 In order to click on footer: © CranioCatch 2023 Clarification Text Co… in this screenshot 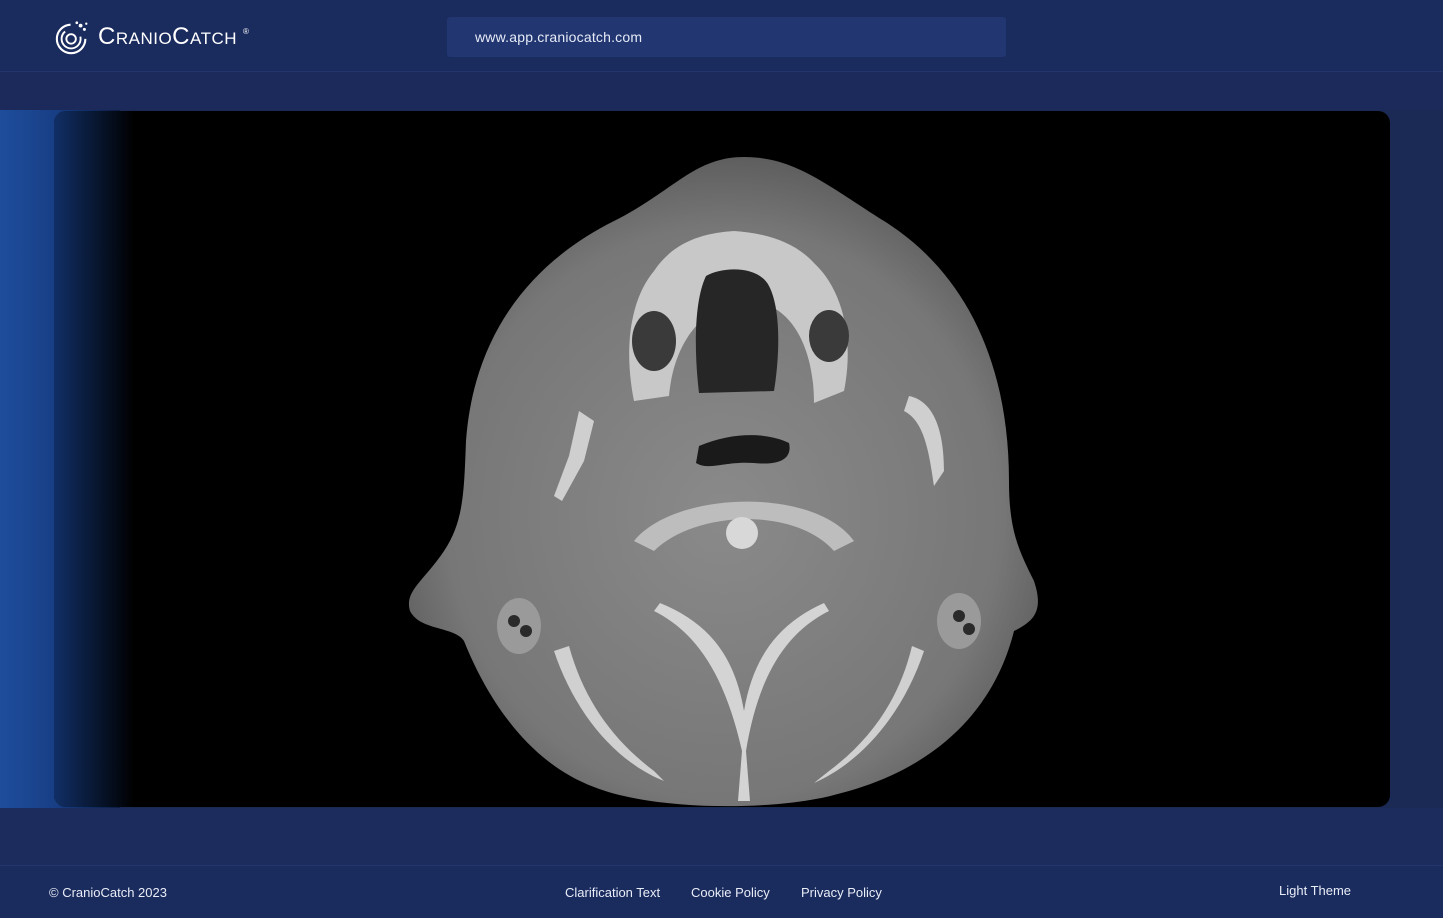, I will do `click(721, 891)`.